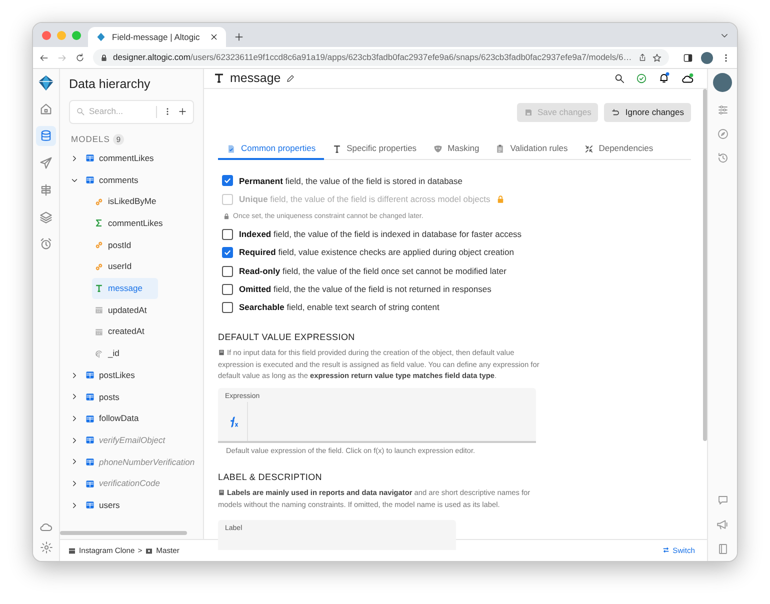 Image resolution: width=770 pixels, height=604 pixels. I want to click on signpost-icon, so click(46, 190).